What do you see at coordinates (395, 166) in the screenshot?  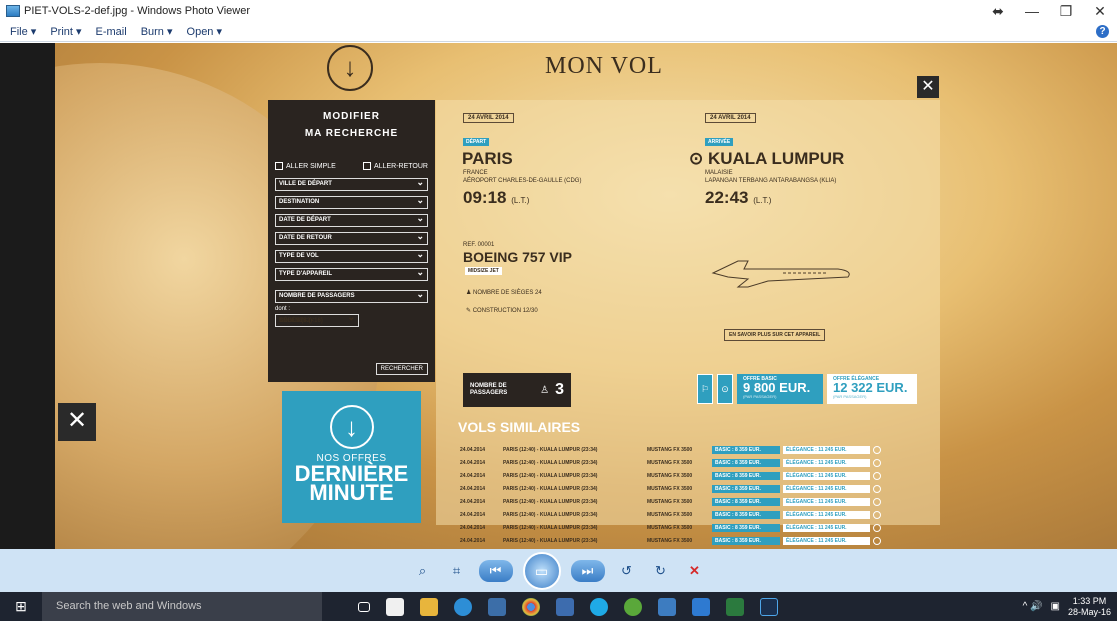 I see `radio-return: ALLER-RETOUR` at bounding box center [395, 166].